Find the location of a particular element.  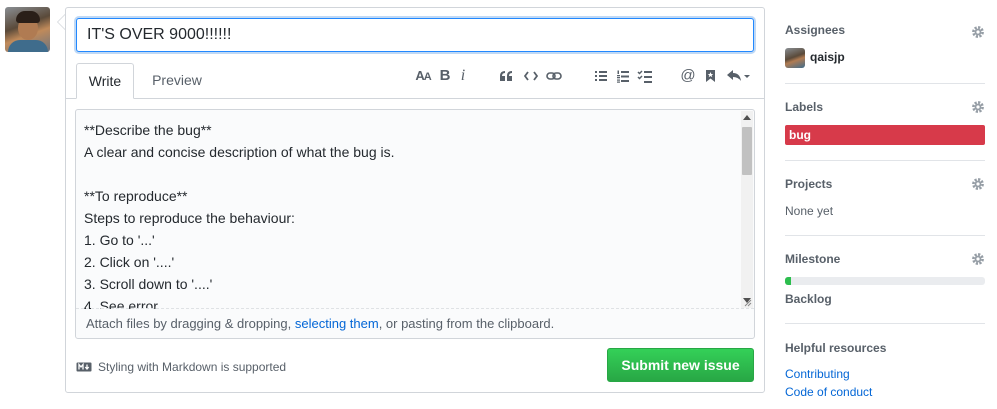

milestone-heading: Milestone is located at coordinates (812, 259).